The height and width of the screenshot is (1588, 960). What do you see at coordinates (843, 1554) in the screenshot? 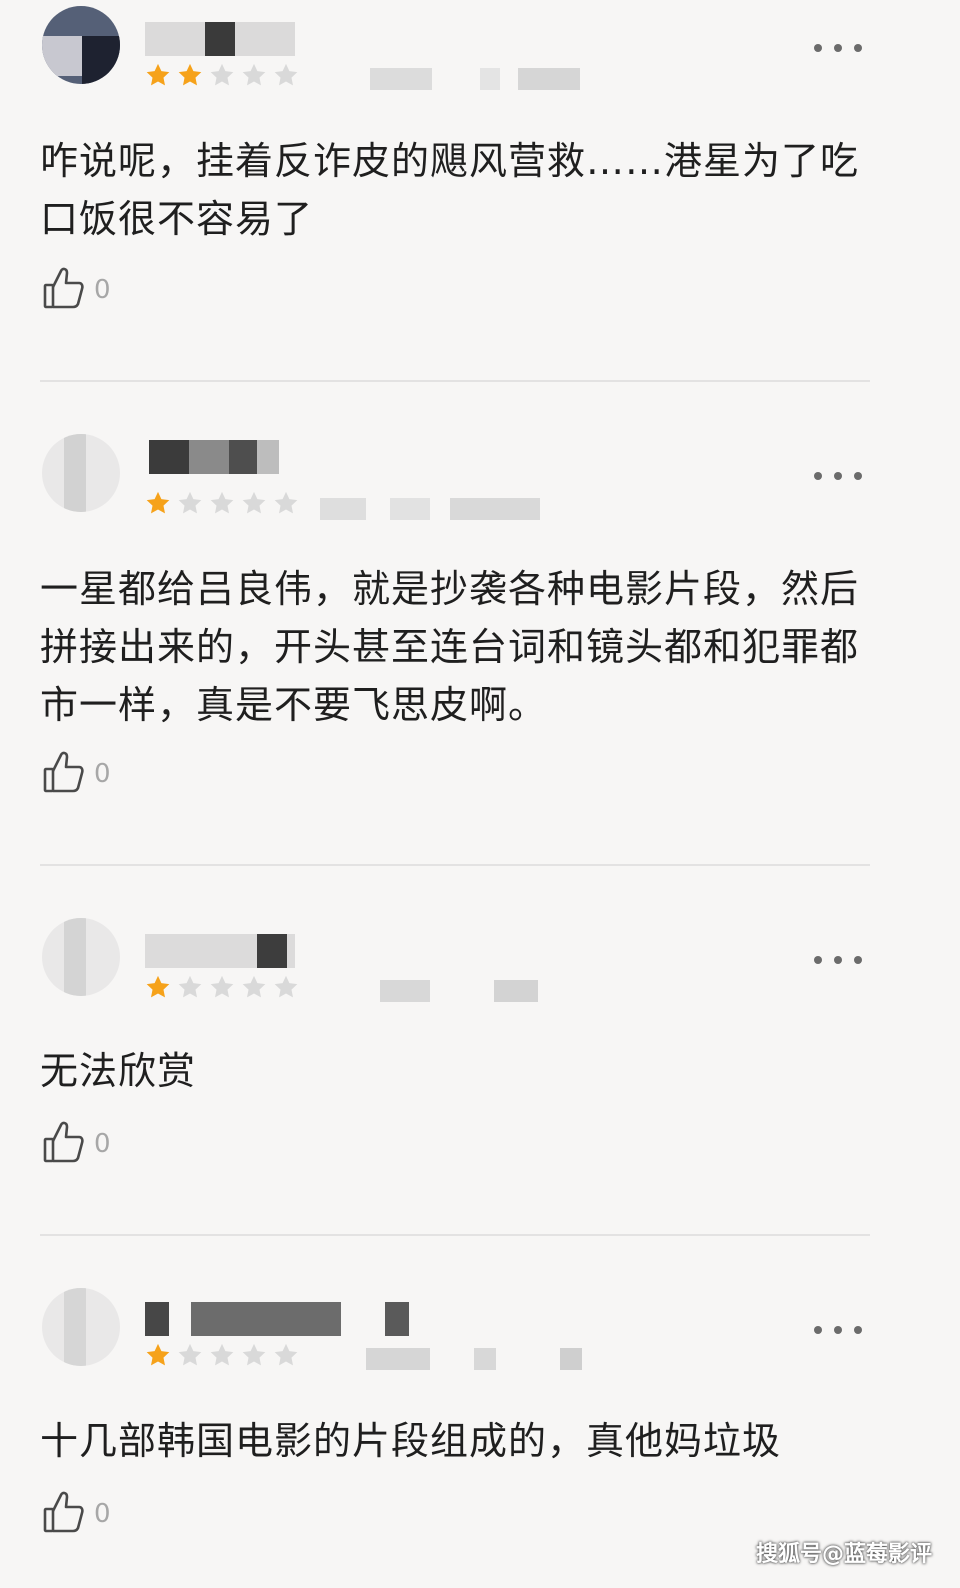
I see `watermark: 搜狐号@蓝莓影评` at bounding box center [843, 1554].